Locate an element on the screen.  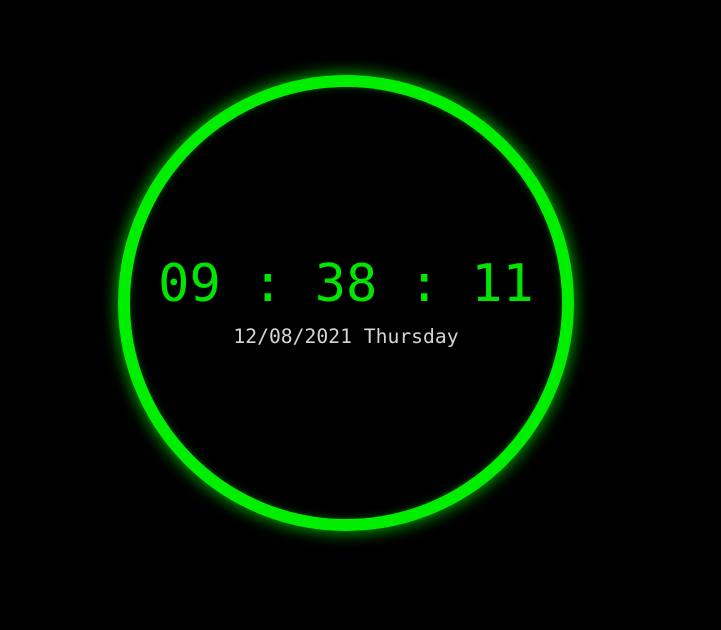
clock-date: 12/08/2021 Thursday is located at coordinates (346, 336).